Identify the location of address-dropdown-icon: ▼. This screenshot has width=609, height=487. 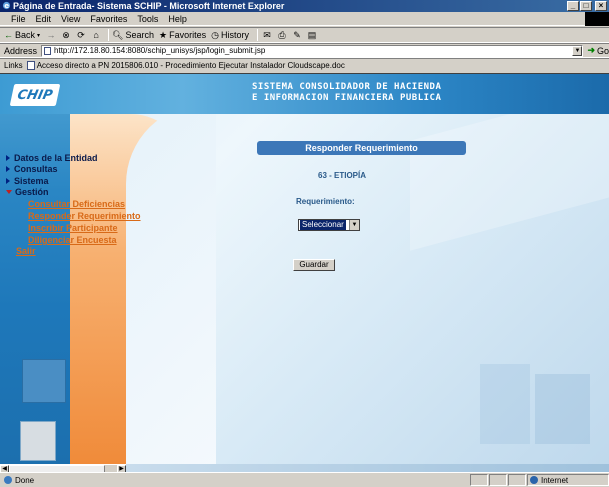
(577, 50).